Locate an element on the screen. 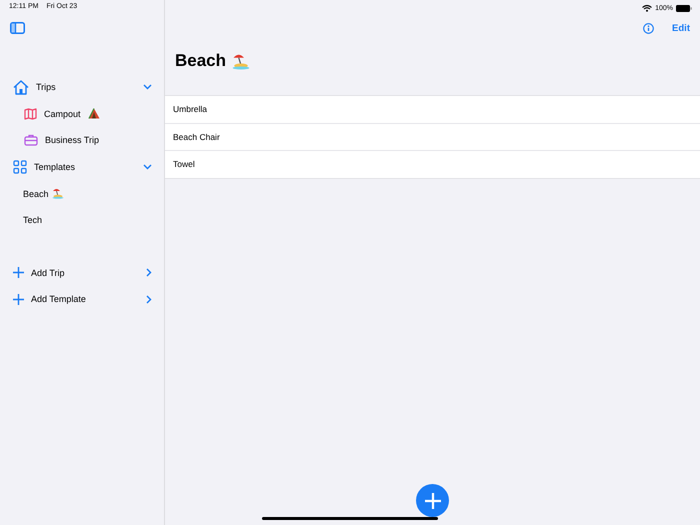 The width and height of the screenshot is (700, 525). house-icon is located at coordinates (21, 87).